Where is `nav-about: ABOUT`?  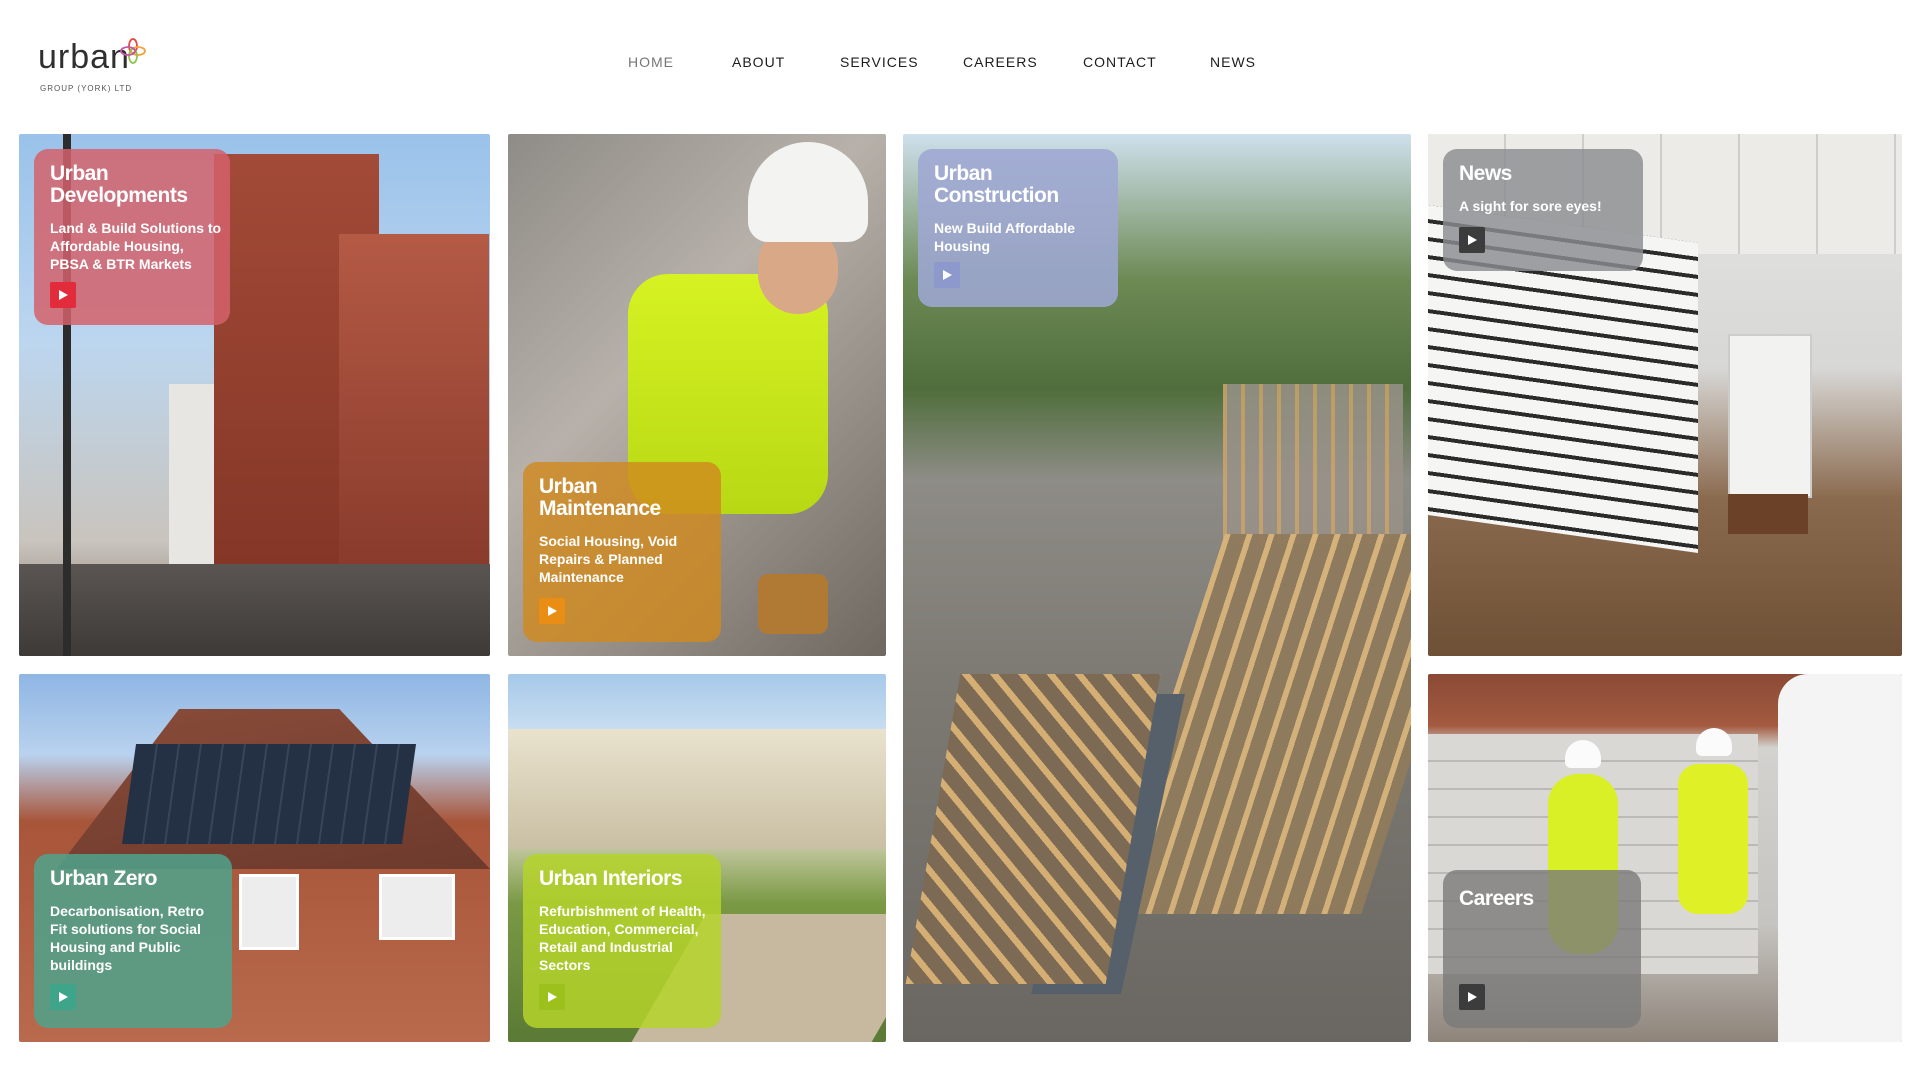 nav-about: ABOUT is located at coordinates (758, 62).